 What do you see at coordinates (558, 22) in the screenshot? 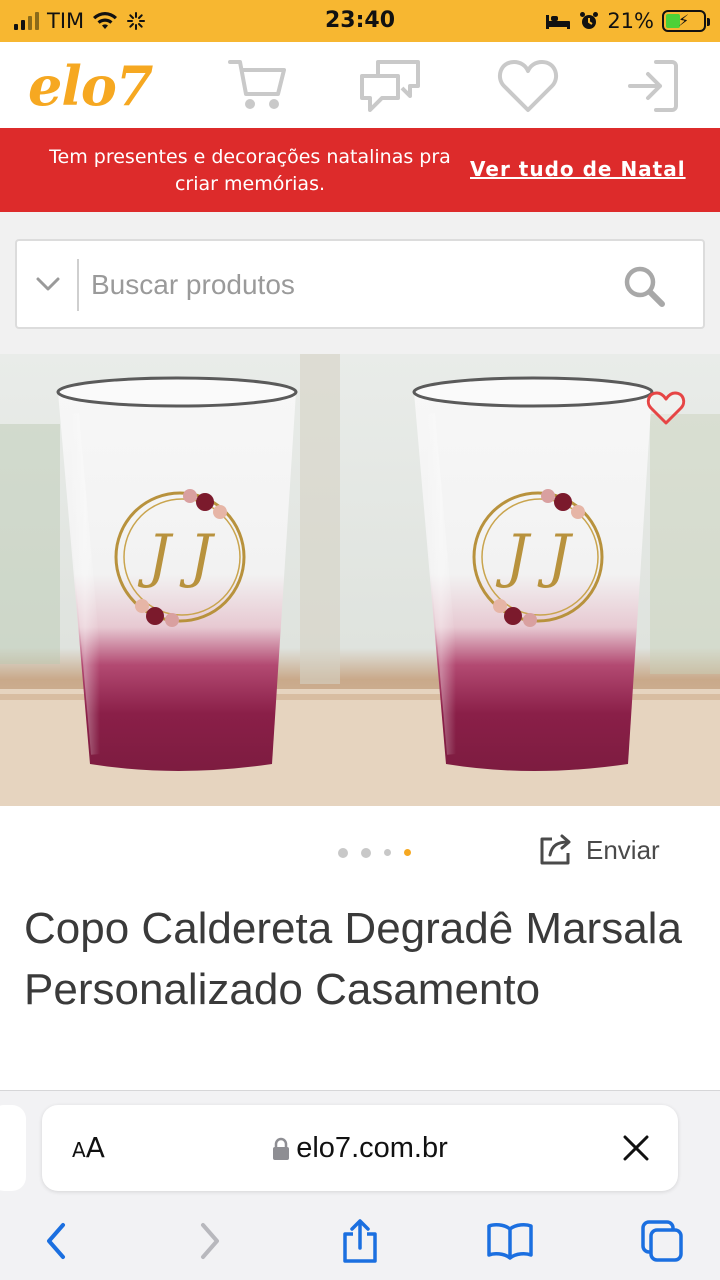
I see `bed-icon` at bounding box center [558, 22].